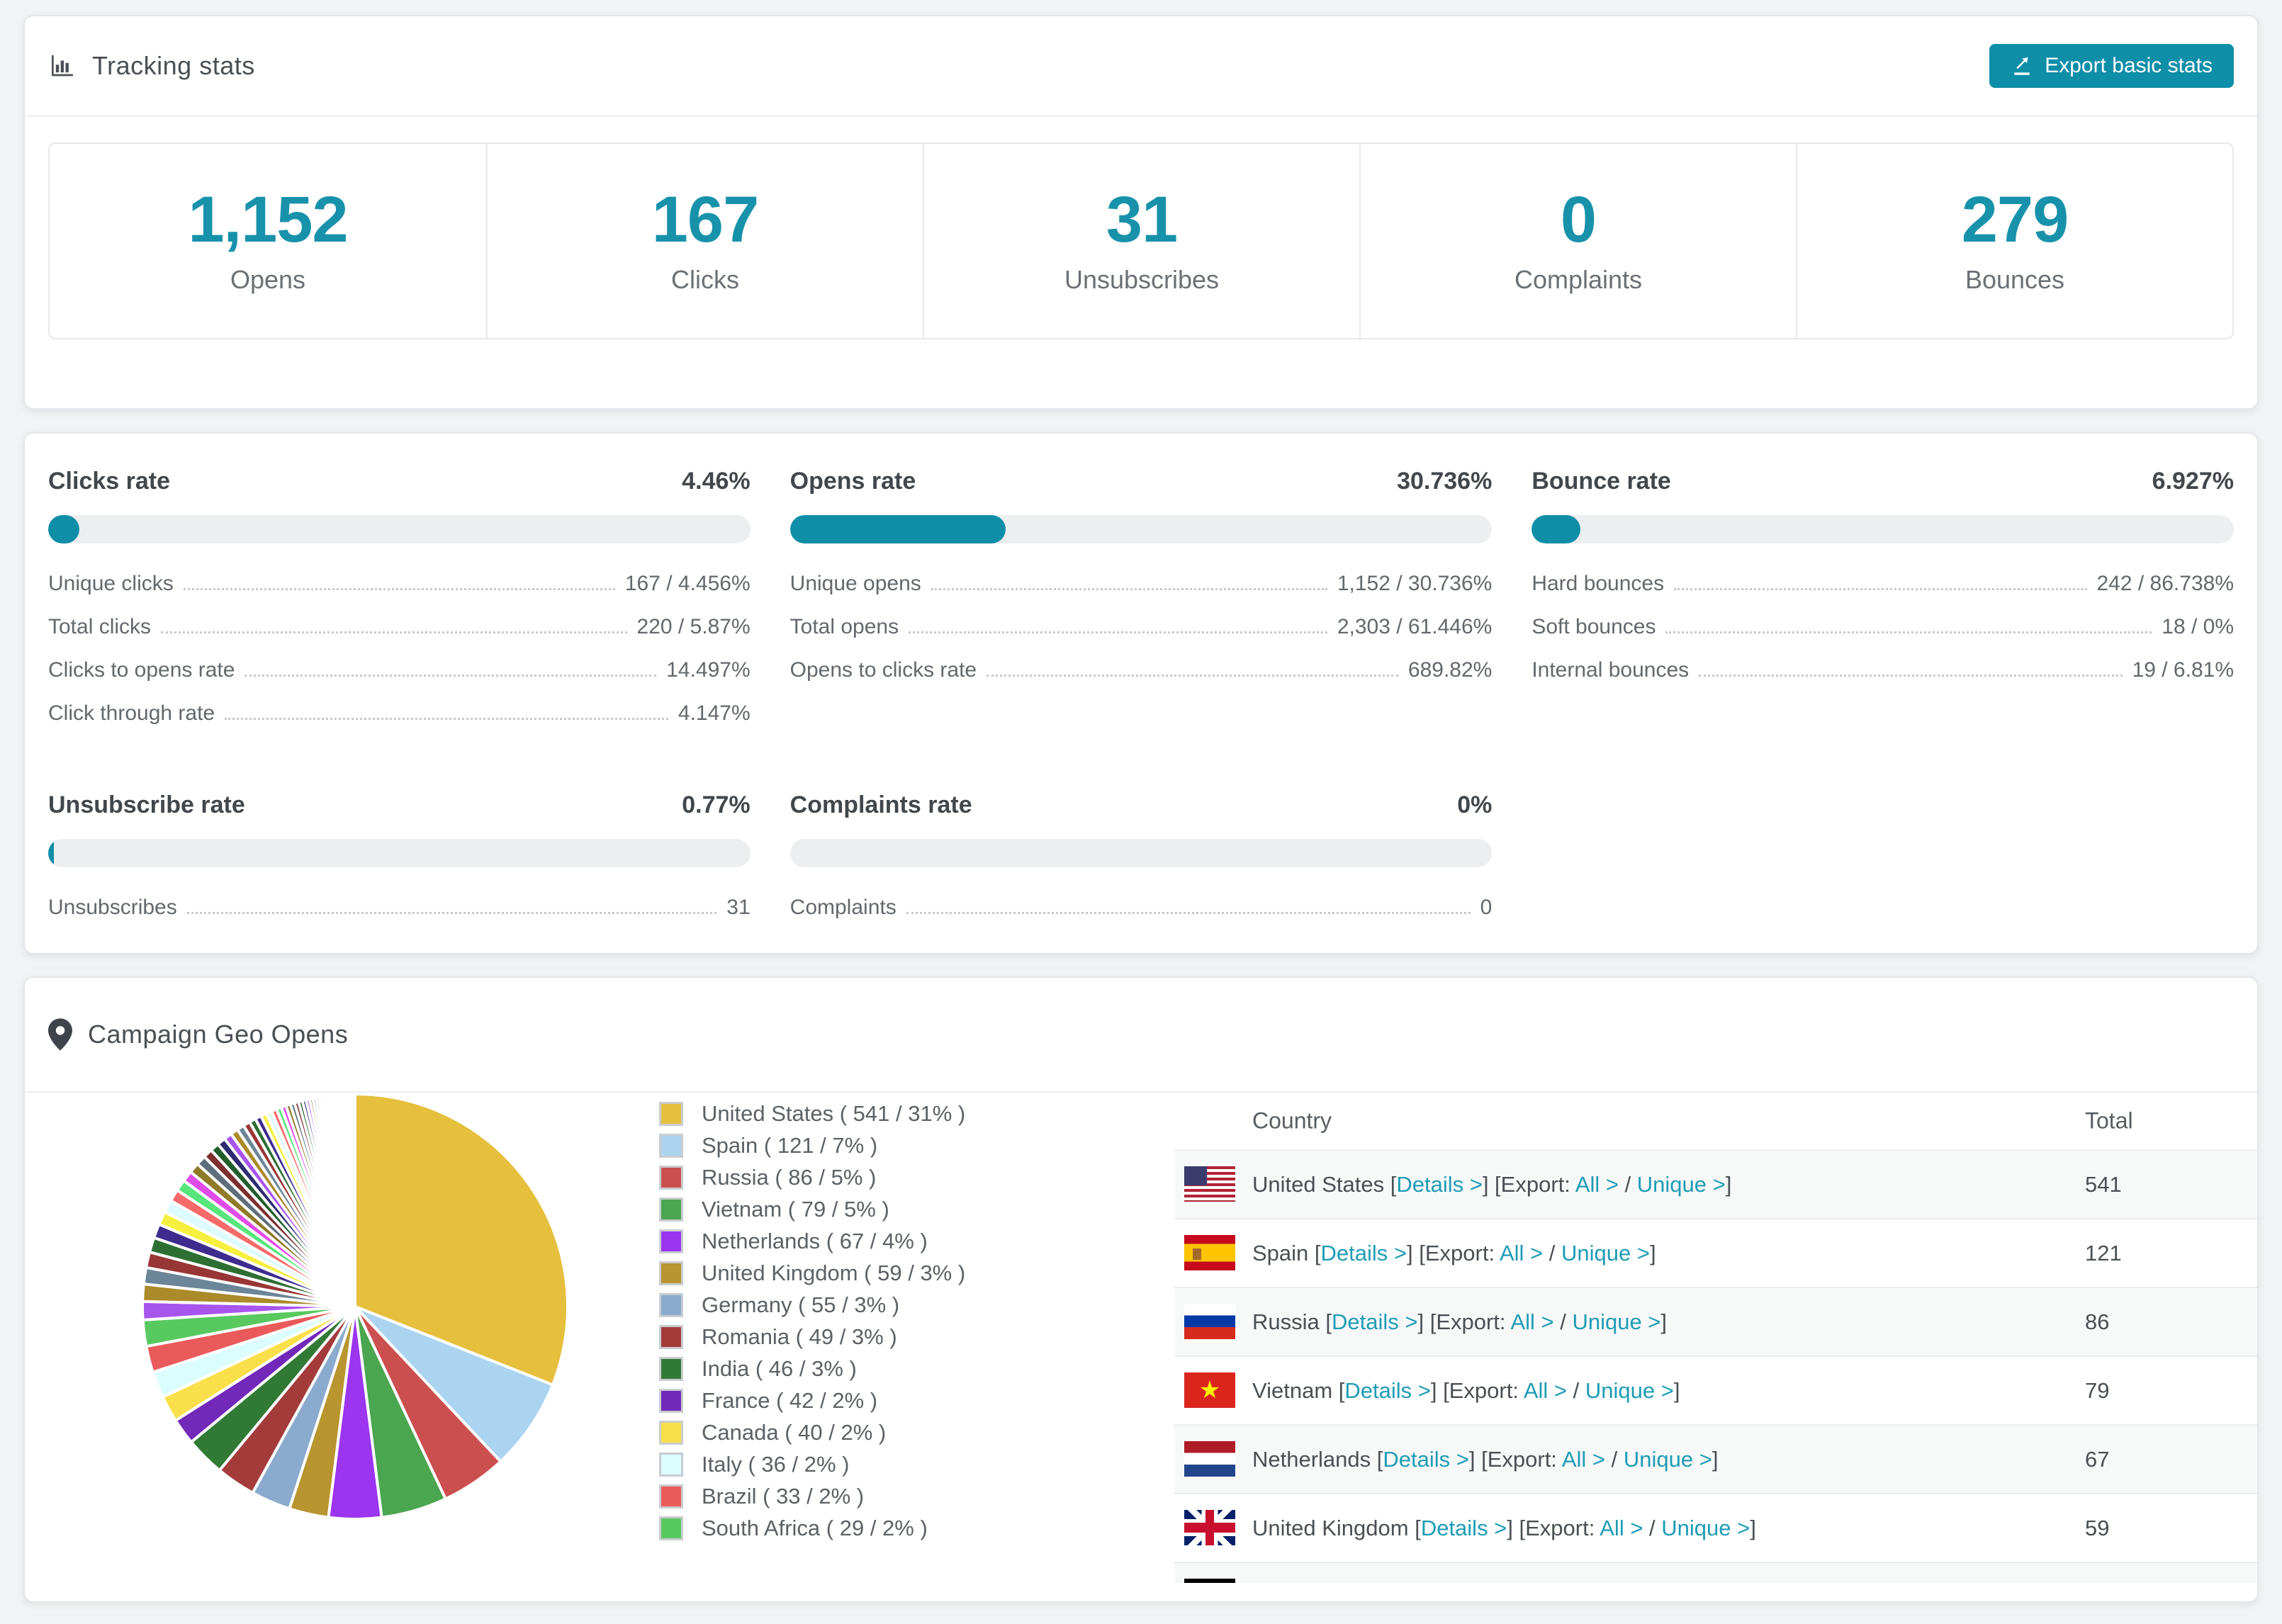 Image resolution: width=2282 pixels, height=1624 pixels. I want to click on rate-detail-value: 19 / 6.81%, so click(2183, 670).